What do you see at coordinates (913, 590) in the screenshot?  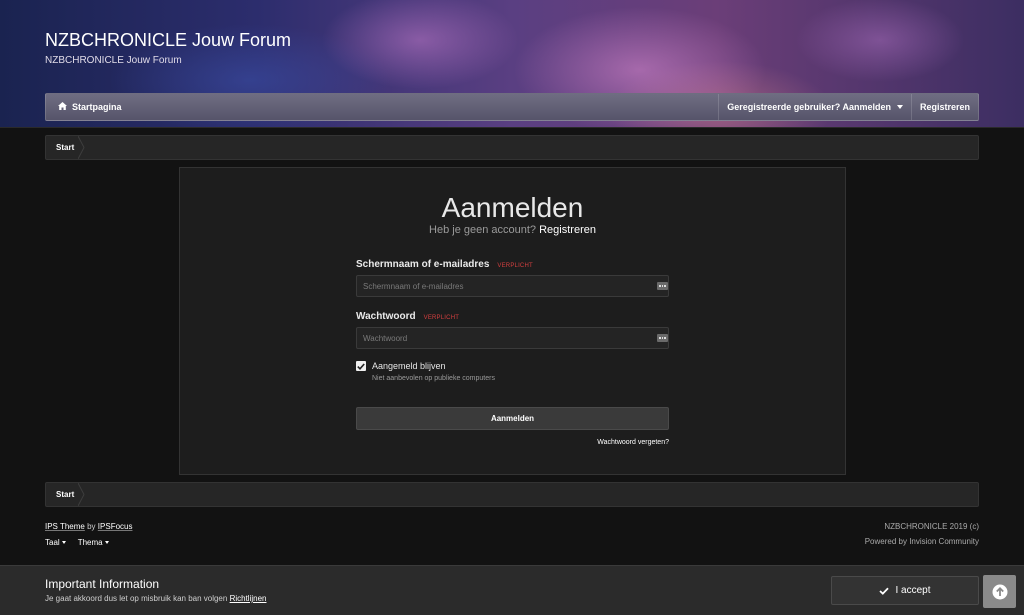 I see `accept-label: I accept` at bounding box center [913, 590].